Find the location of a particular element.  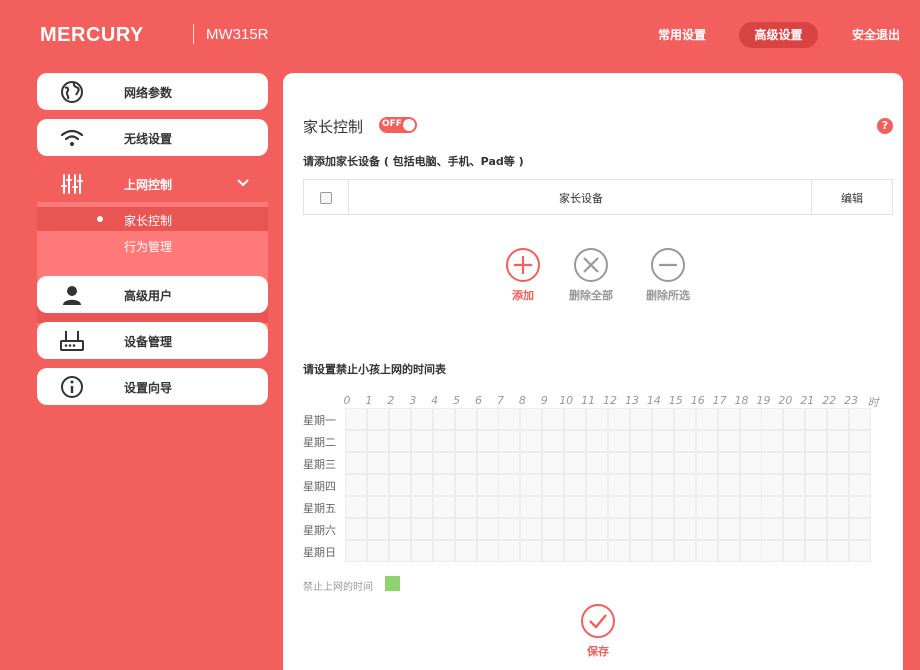

sidebar-item-setup-wizard: 设置向导 is located at coordinates (152, 386).